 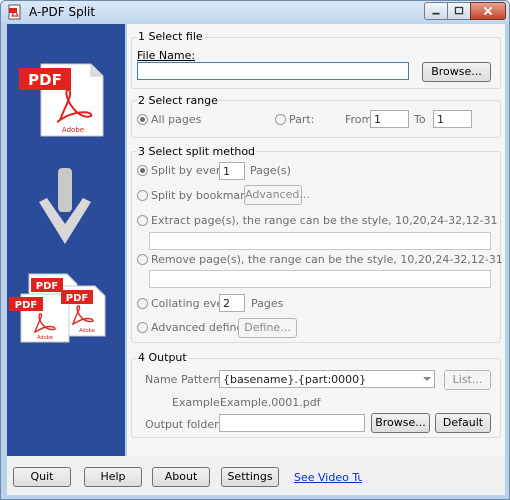 I want to click on title-bar: A-PDF Split, so click(x=255, y=12).